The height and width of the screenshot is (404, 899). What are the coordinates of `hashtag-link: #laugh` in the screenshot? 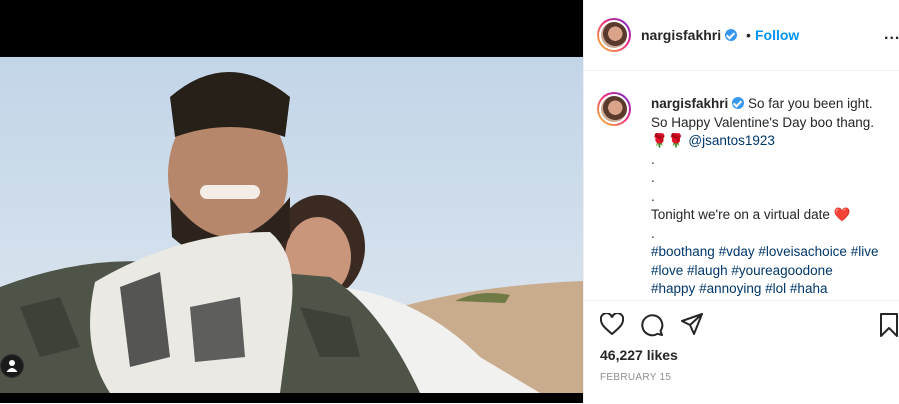 It's located at (707, 270).